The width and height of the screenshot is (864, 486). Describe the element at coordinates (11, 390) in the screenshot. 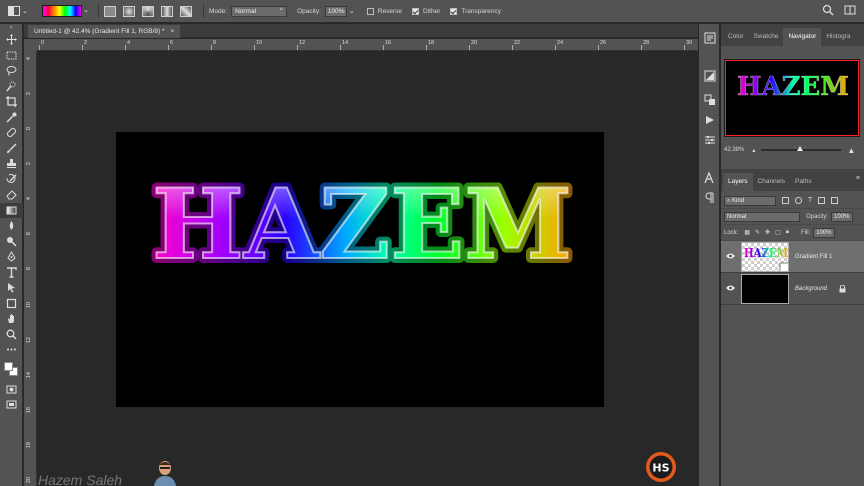

I see `quick-mask-icon` at that location.